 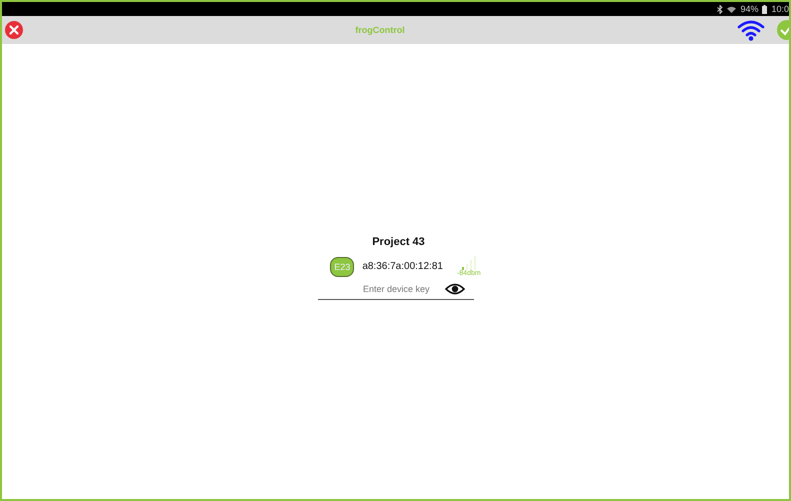 What do you see at coordinates (454, 289) in the screenshot?
I see `eye-icon` at bounding box center [454, 289].